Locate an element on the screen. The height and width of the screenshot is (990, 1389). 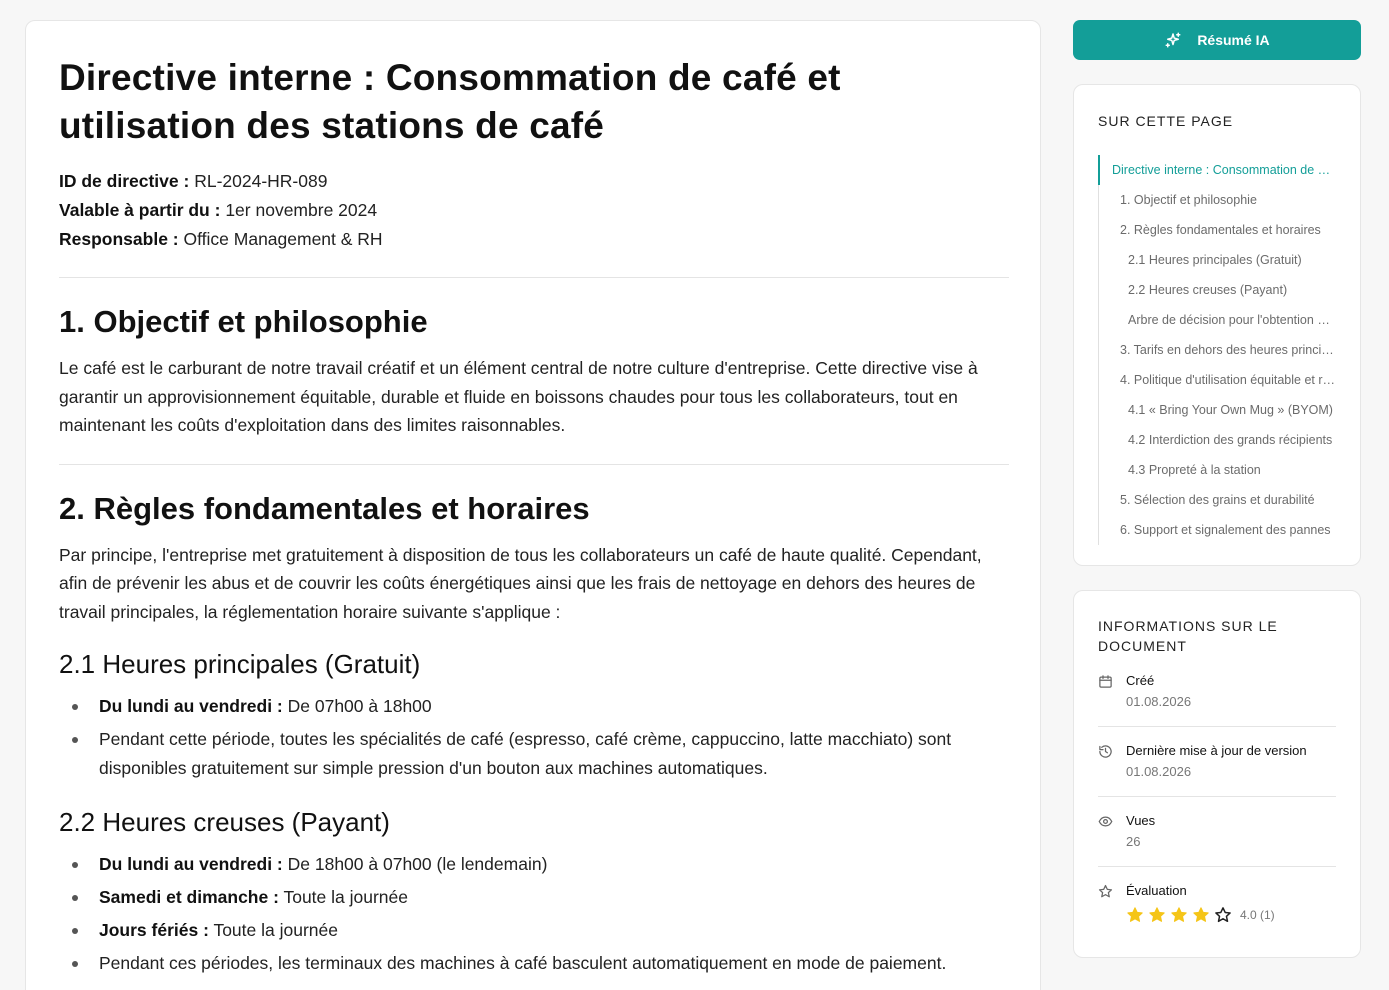
info-updated-label: Dernière mise à jour de version is located at coordinates (1216, 750).